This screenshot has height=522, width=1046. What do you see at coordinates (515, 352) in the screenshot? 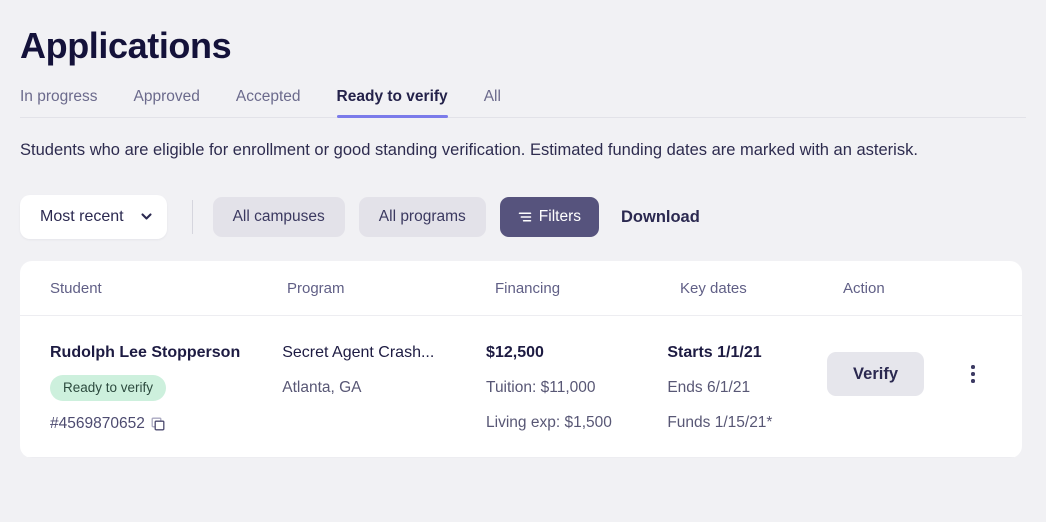
I see `financing-total: $12,500` at bounding box center [515, 352].